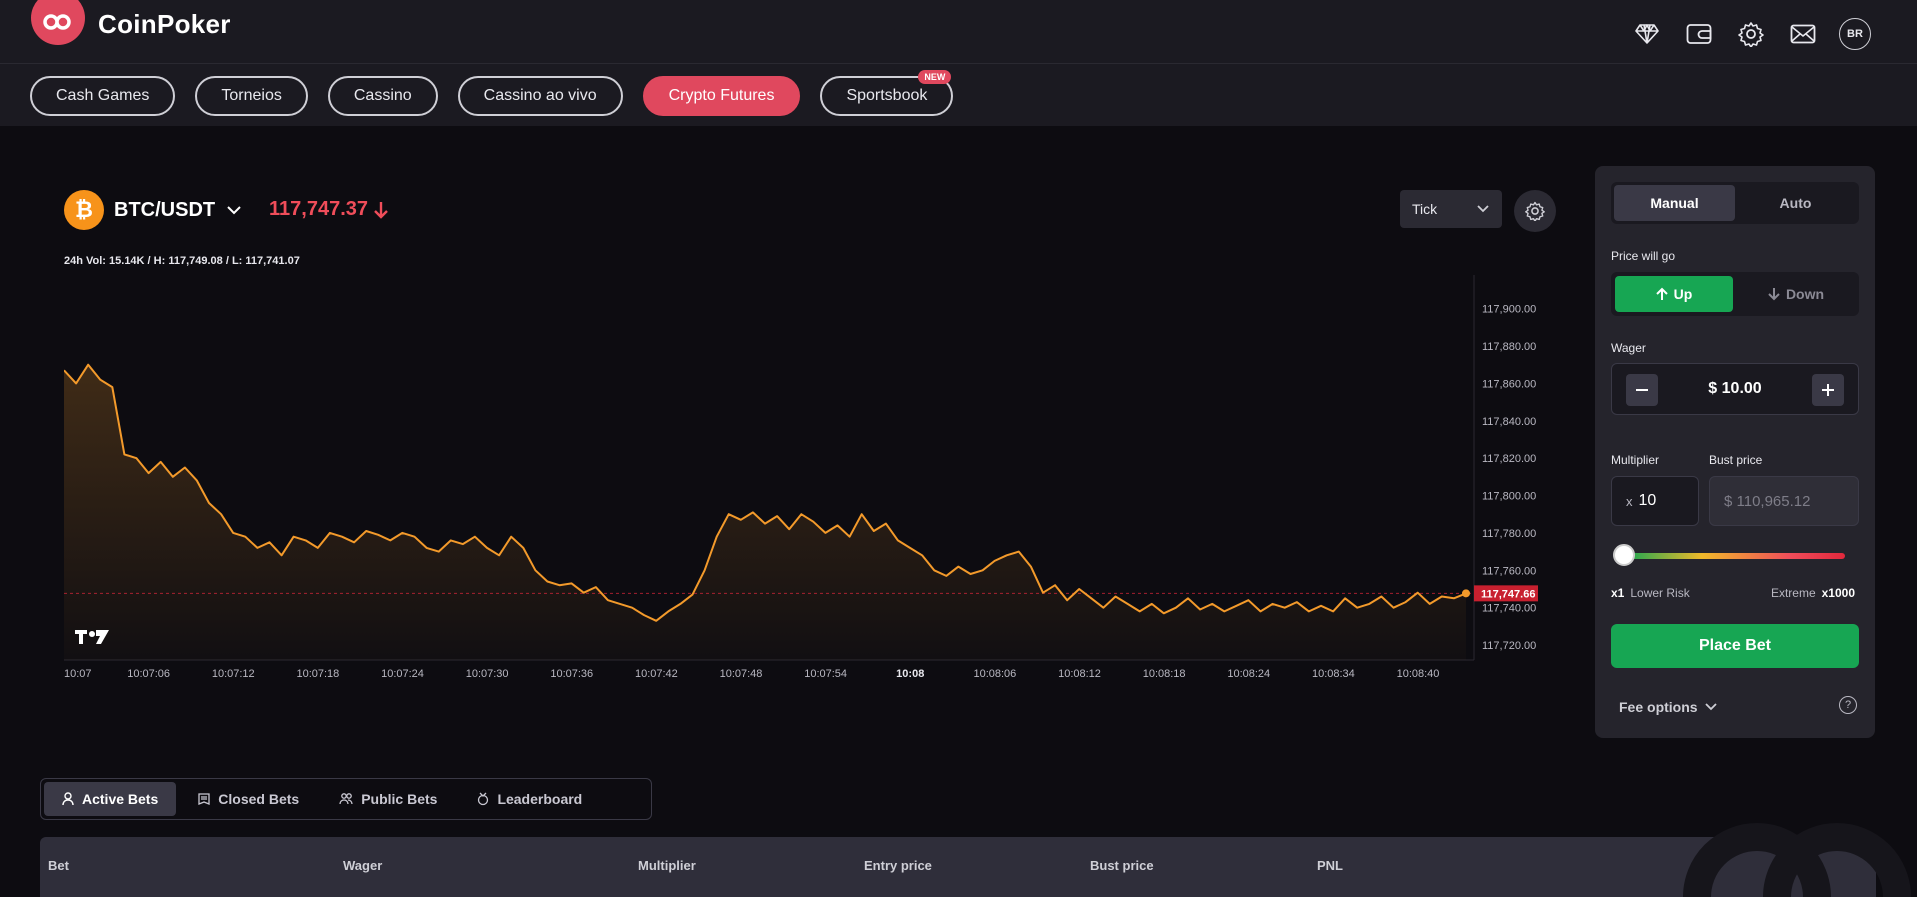 The image size is (1917, 897). Describe the element at coordinates (1661, 293) in the screenshot. I see `arrow-up-icon` at that location.